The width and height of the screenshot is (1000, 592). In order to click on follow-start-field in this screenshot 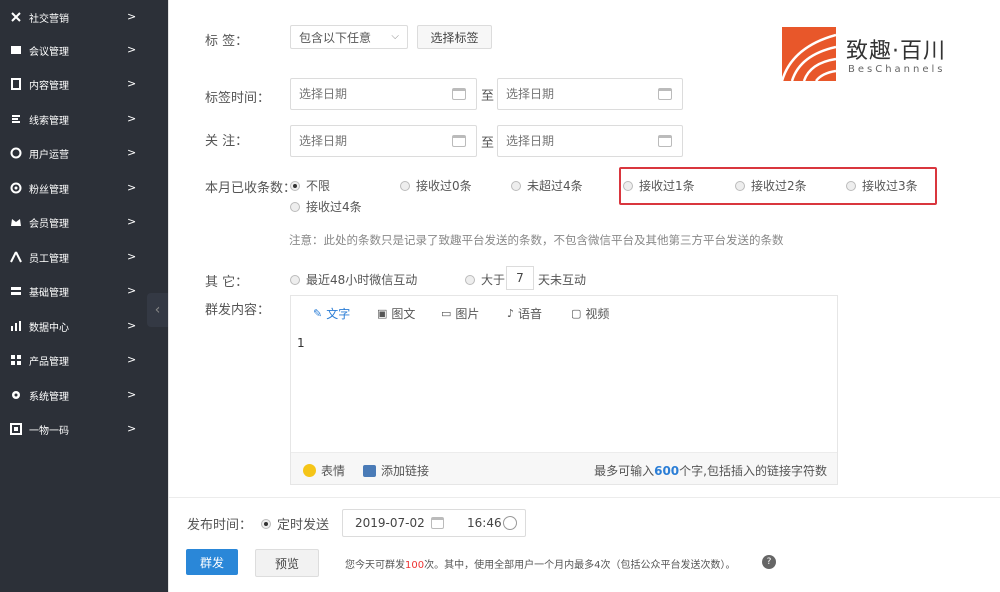, I will do `click(364, 141)`.